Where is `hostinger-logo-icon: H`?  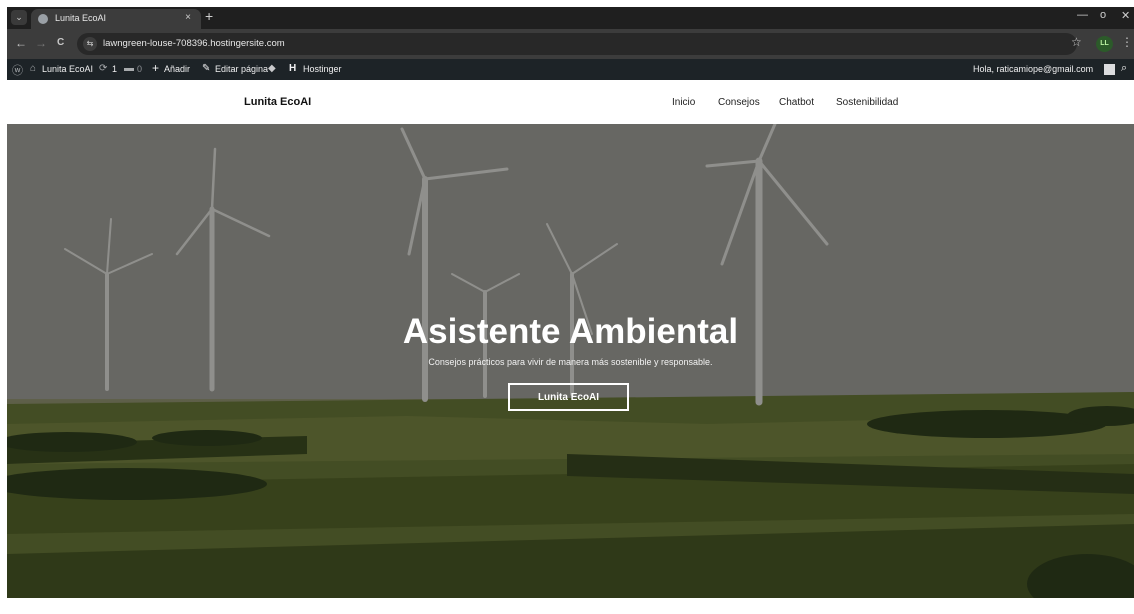 hostinger-logo-icon: H is located at coordinates (292, 68).